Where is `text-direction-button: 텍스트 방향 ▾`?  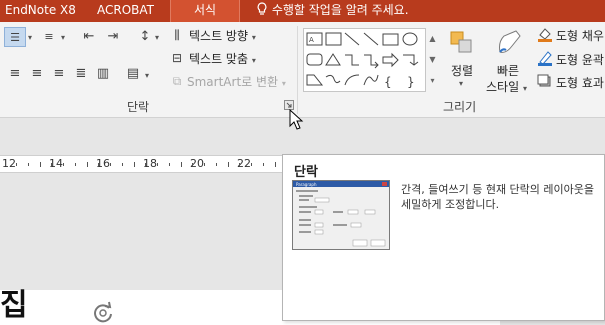 text-direction-button: 텍스트 방향 ▾ is located at coordinates (222, 35).